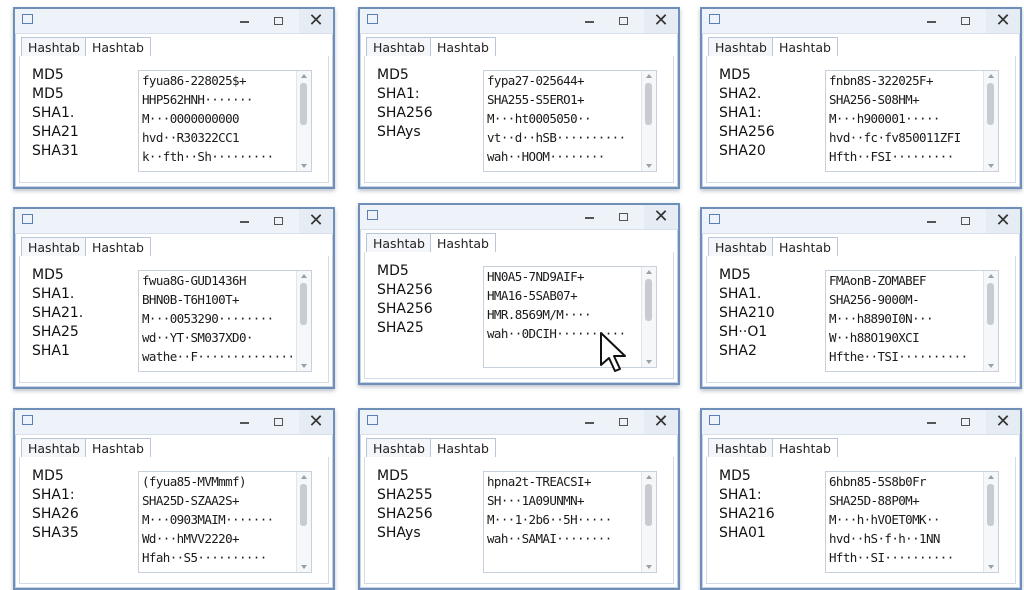  What do you see at coordinates (904, 356) in the screenshot?
I see `hash-value: Hfthe··TSI··········` at bounding box center [904, 356].